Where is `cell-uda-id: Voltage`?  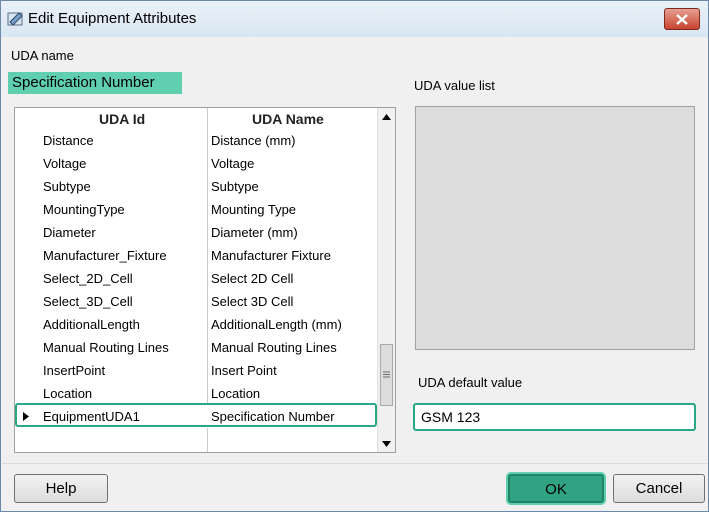
cell-uda-id: Voltage is located at coordinates (65, 163).